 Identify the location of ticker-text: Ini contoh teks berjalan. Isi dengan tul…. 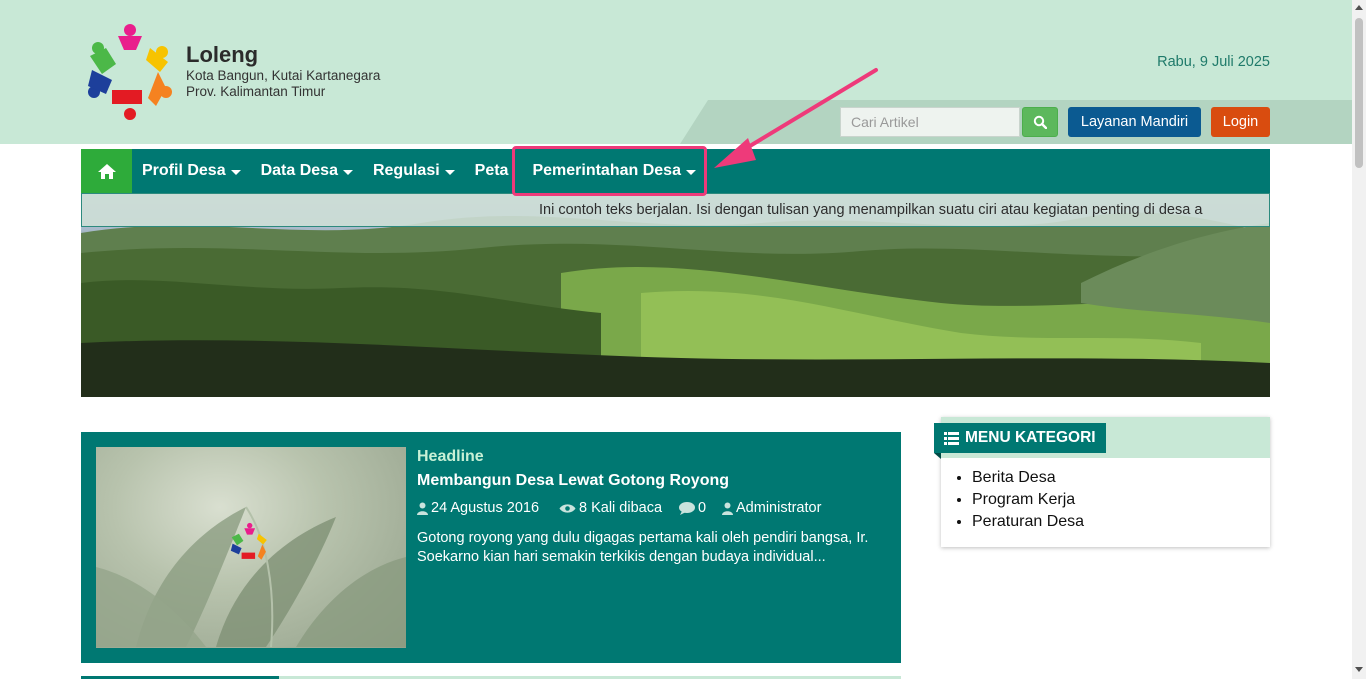
(871, 210).